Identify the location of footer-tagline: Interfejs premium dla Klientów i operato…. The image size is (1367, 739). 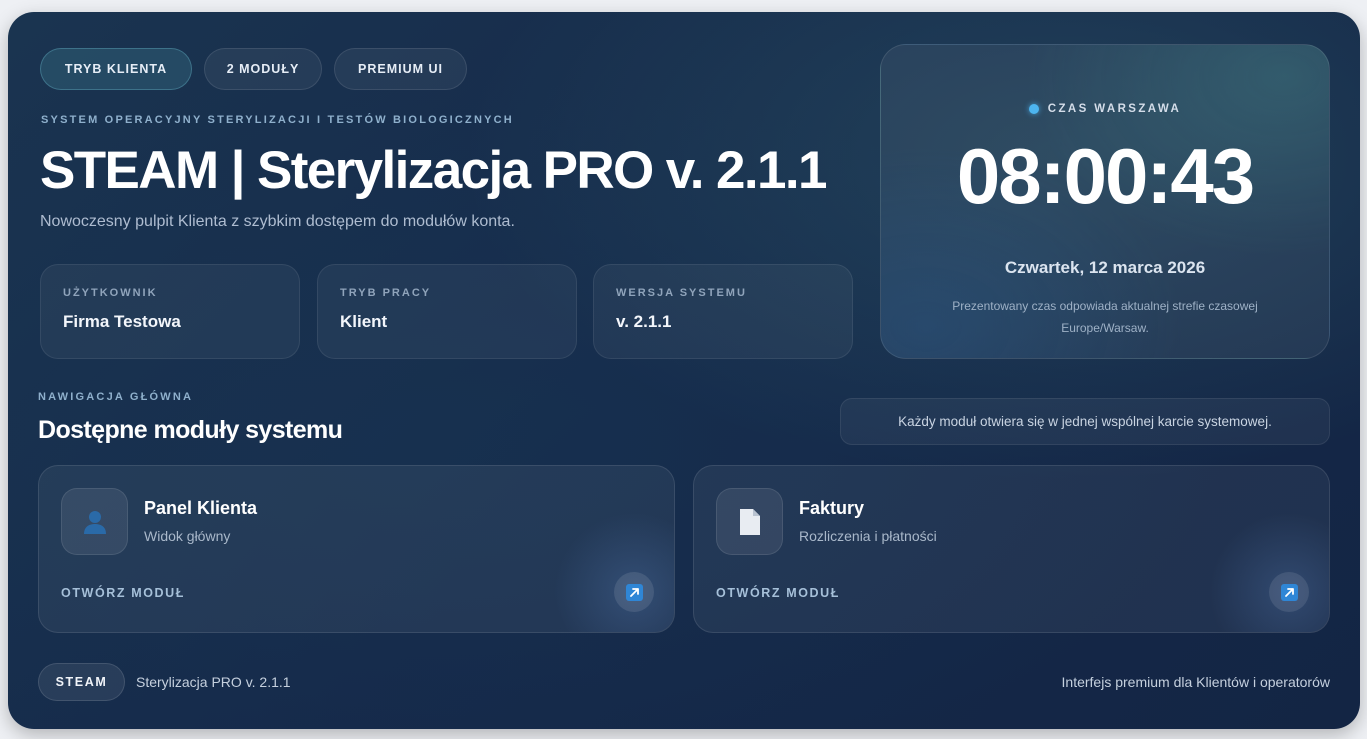
(1195, 682).